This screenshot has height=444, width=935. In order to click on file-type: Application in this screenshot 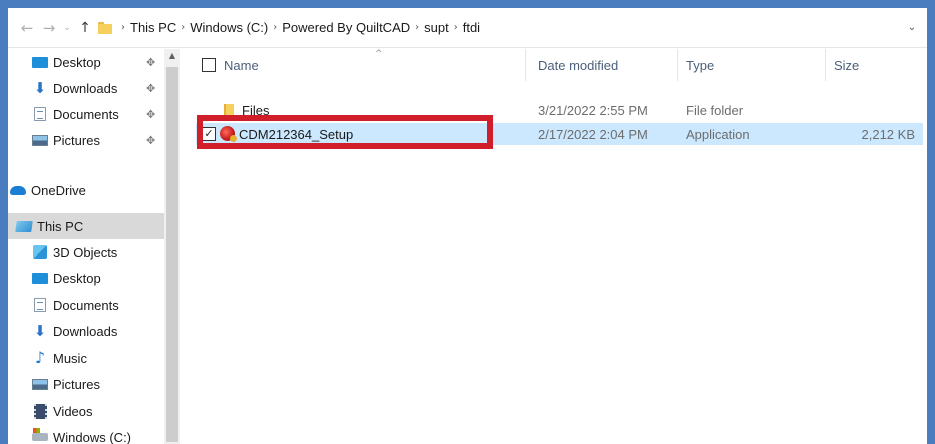, I will do `click(718, 134)`.